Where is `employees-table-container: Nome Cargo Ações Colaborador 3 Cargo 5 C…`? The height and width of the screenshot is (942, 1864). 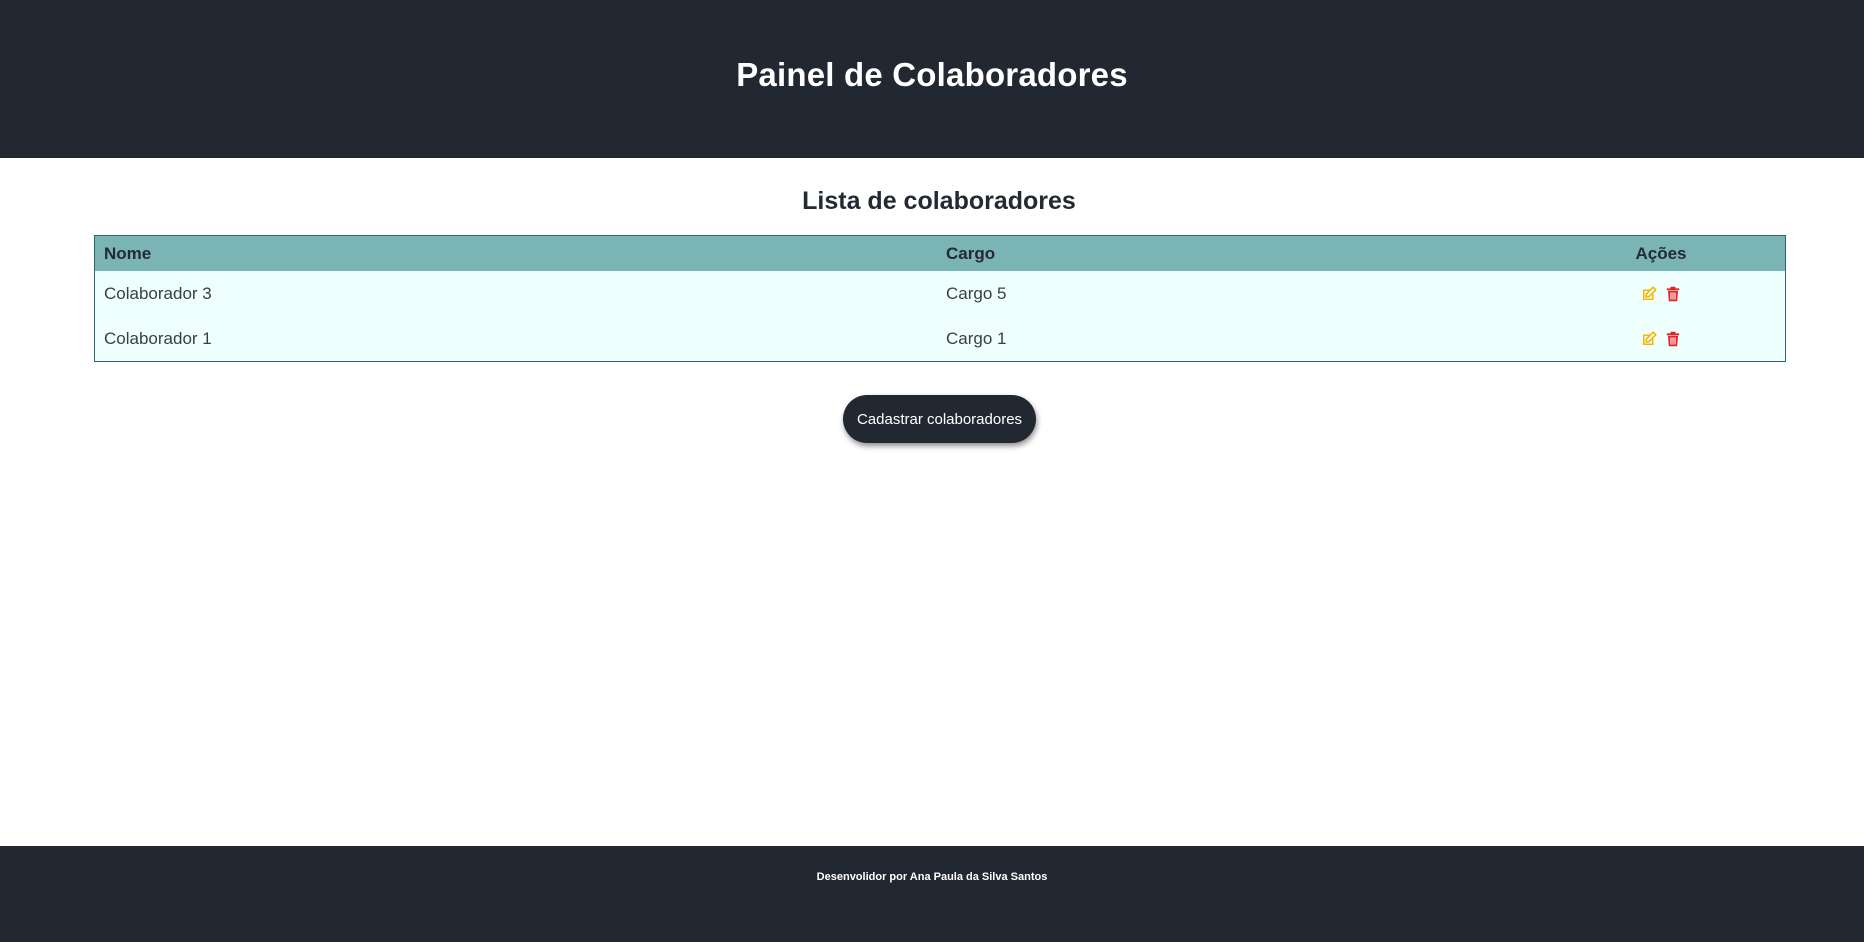 employees-table-container: Nome Cargo Ações Colaborador 3 Cargo 5 C… is located at coordinates (940, 298).